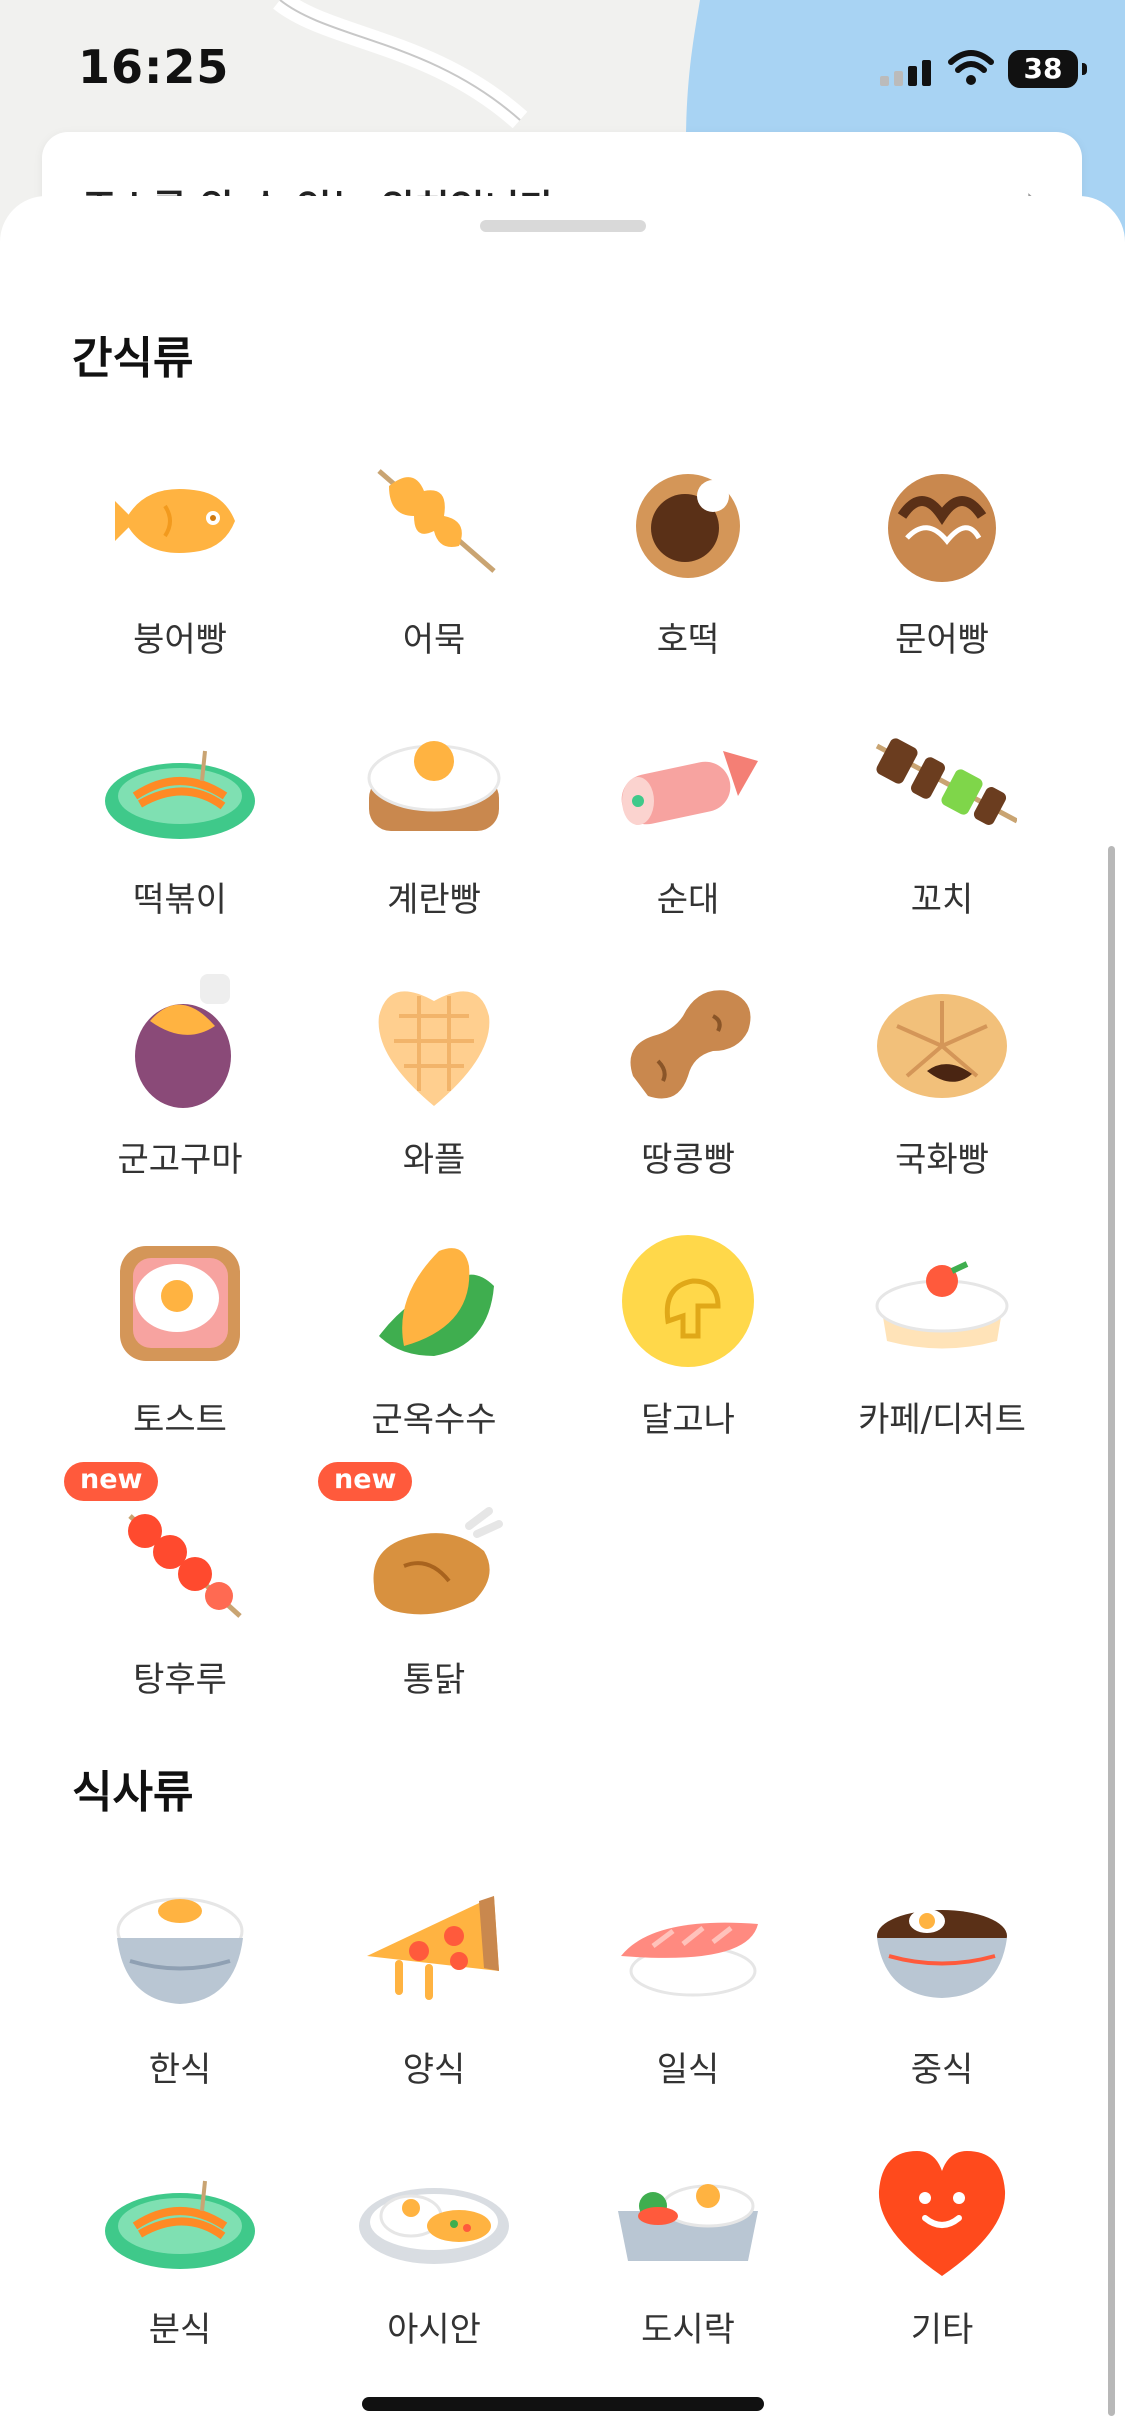  I want to click on category-label: 군고구마, so click(180, 1160).